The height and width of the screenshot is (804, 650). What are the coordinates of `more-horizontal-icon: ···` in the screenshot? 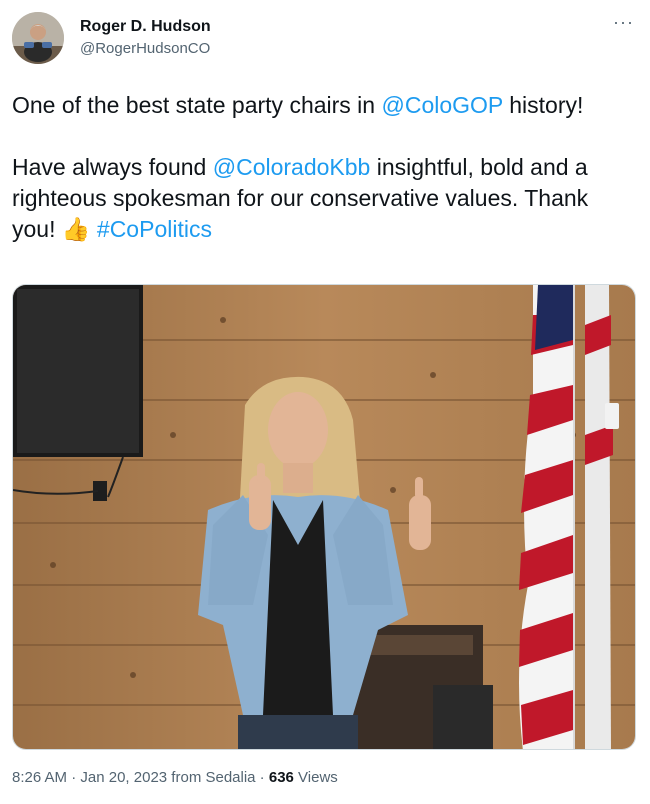 It's located at (623, 22).